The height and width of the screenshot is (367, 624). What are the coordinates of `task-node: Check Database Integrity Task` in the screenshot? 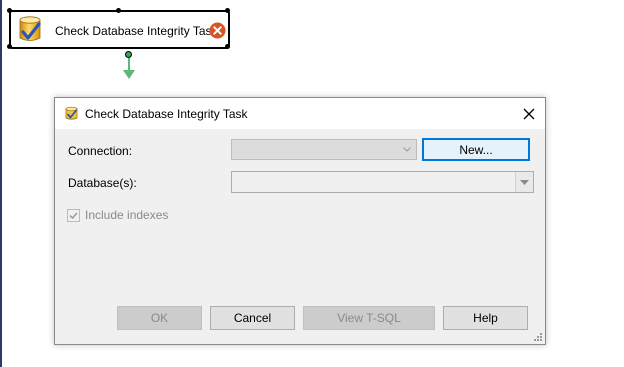 It's located at (118, 28).